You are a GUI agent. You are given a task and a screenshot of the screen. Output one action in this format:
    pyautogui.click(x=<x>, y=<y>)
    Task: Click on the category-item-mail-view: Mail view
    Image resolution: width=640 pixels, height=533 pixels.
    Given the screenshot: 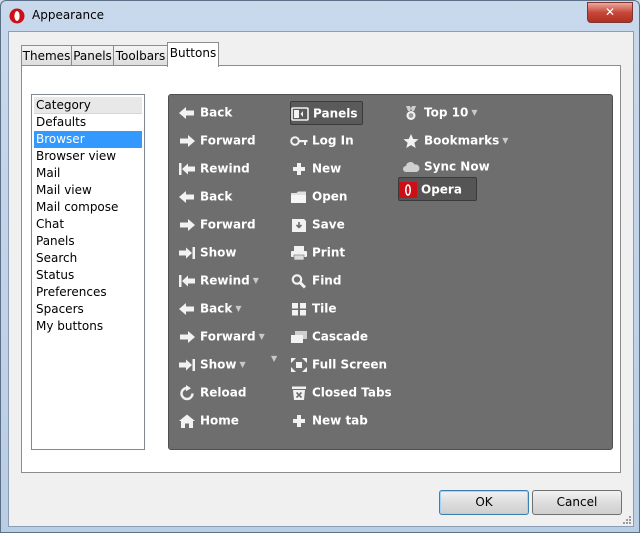 What is the action you would take?
    pyautogui.click(x=88, y=190)
    